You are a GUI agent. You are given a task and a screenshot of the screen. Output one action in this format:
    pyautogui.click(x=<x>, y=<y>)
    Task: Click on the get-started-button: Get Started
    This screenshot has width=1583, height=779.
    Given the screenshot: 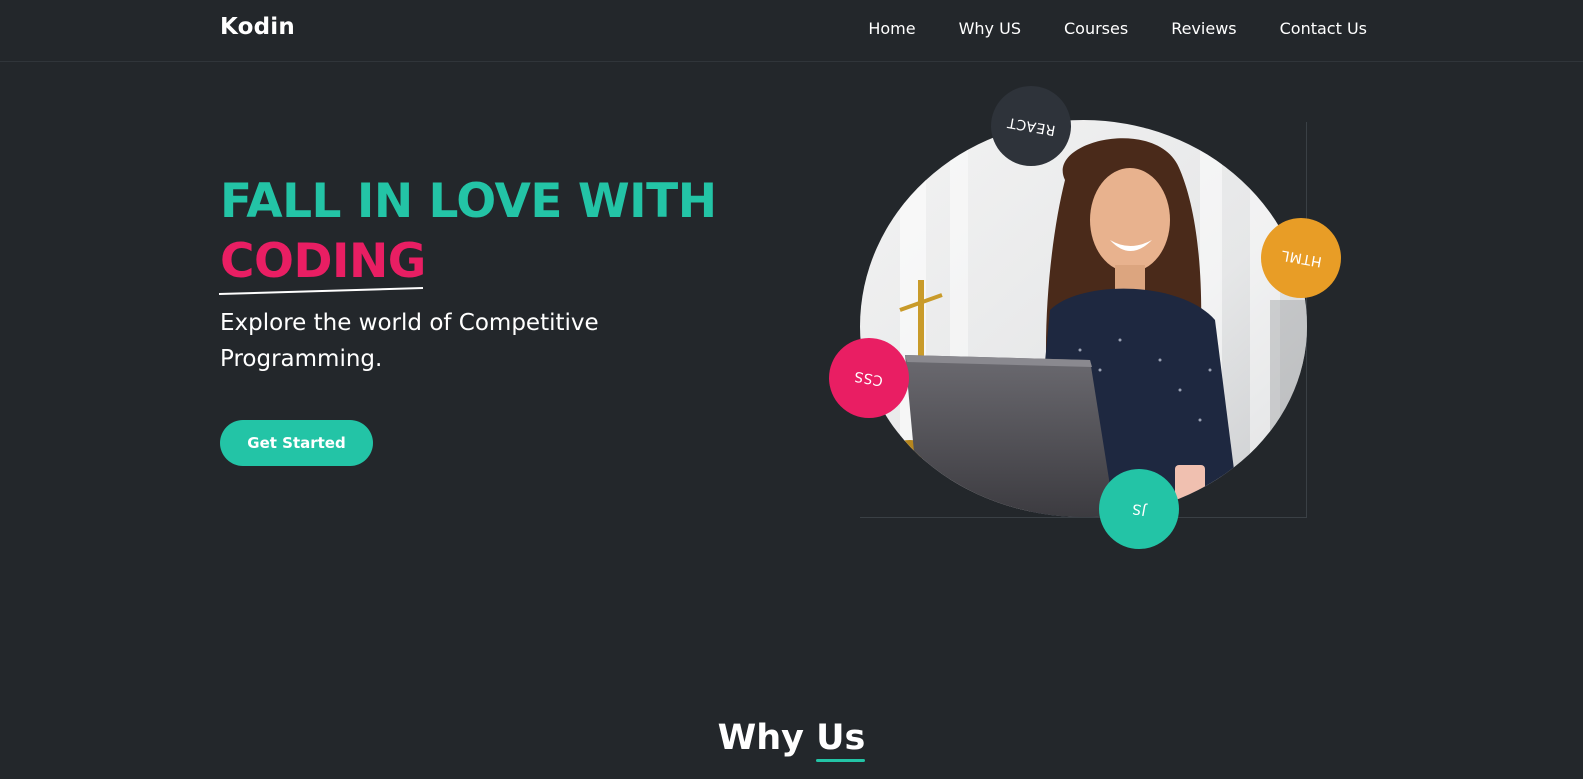 What is the action you would take?
    pyautogui.click(x=296, y=443)
    